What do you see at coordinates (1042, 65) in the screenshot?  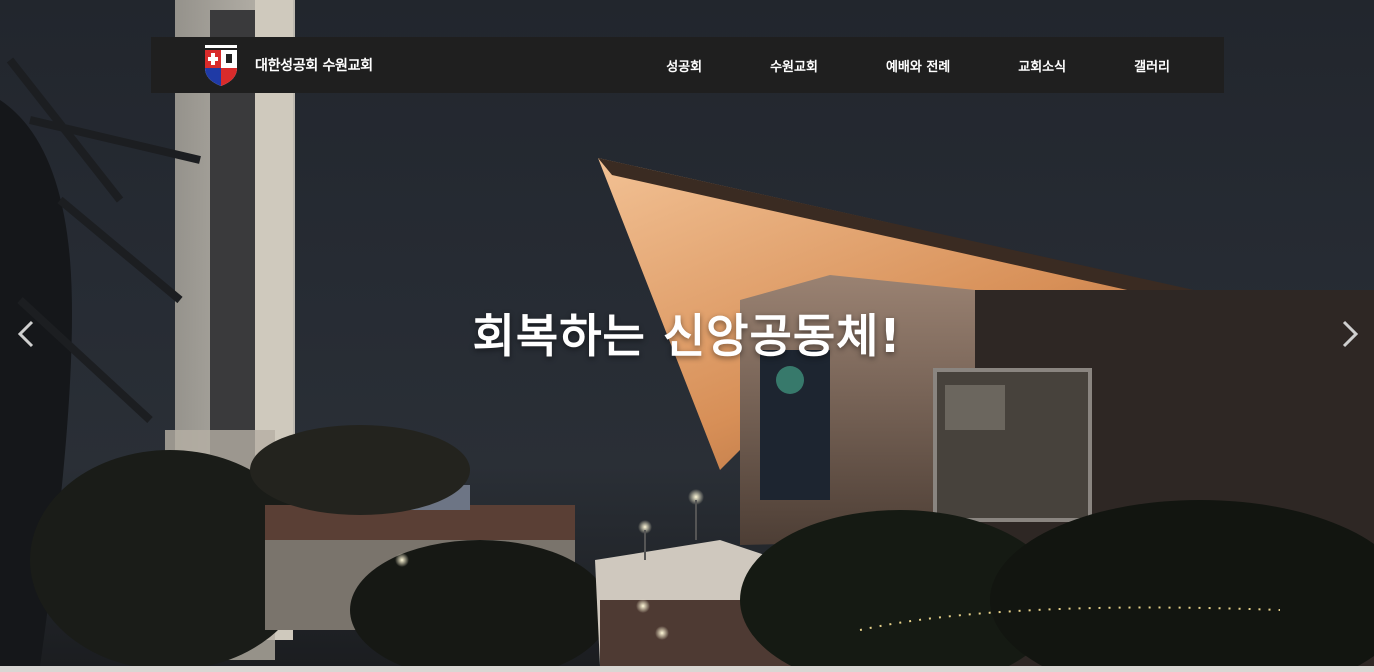 I see `menu-item-news: 교회소식` at bounding box center [1042, 65].